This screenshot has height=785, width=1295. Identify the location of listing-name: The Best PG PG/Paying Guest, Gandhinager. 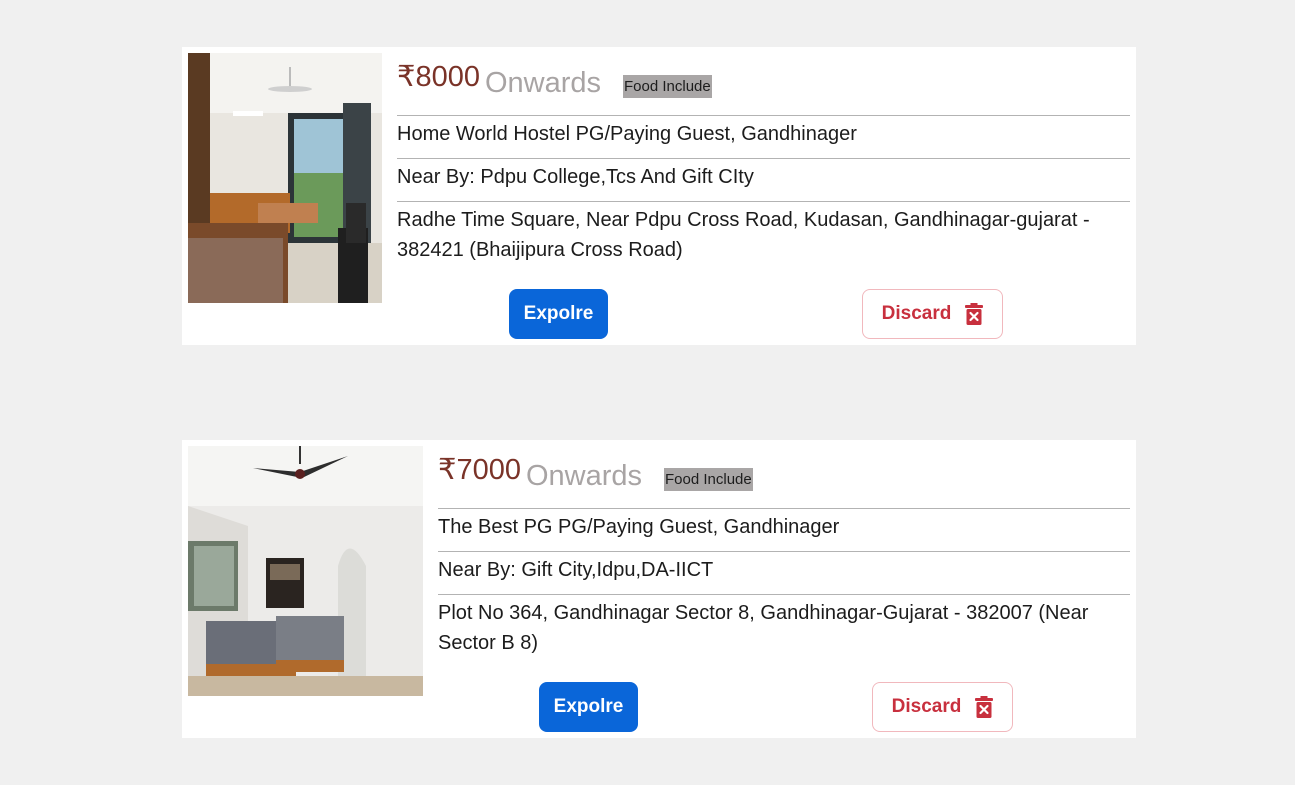
(784, 529).